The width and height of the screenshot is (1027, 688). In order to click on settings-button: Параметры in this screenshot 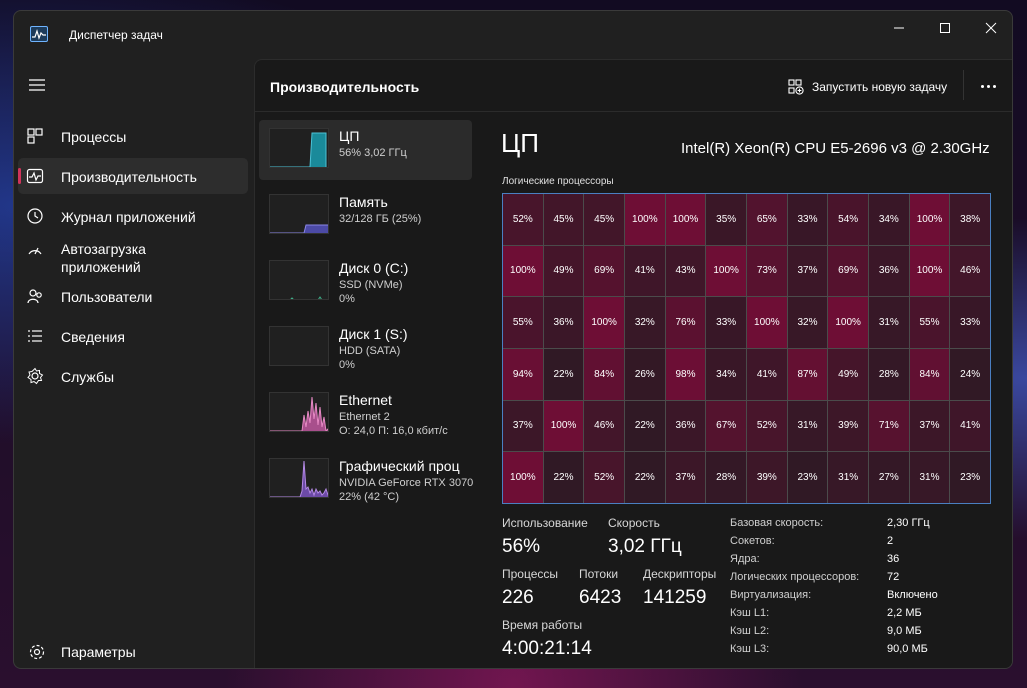, I will do `click(133, 651)`.